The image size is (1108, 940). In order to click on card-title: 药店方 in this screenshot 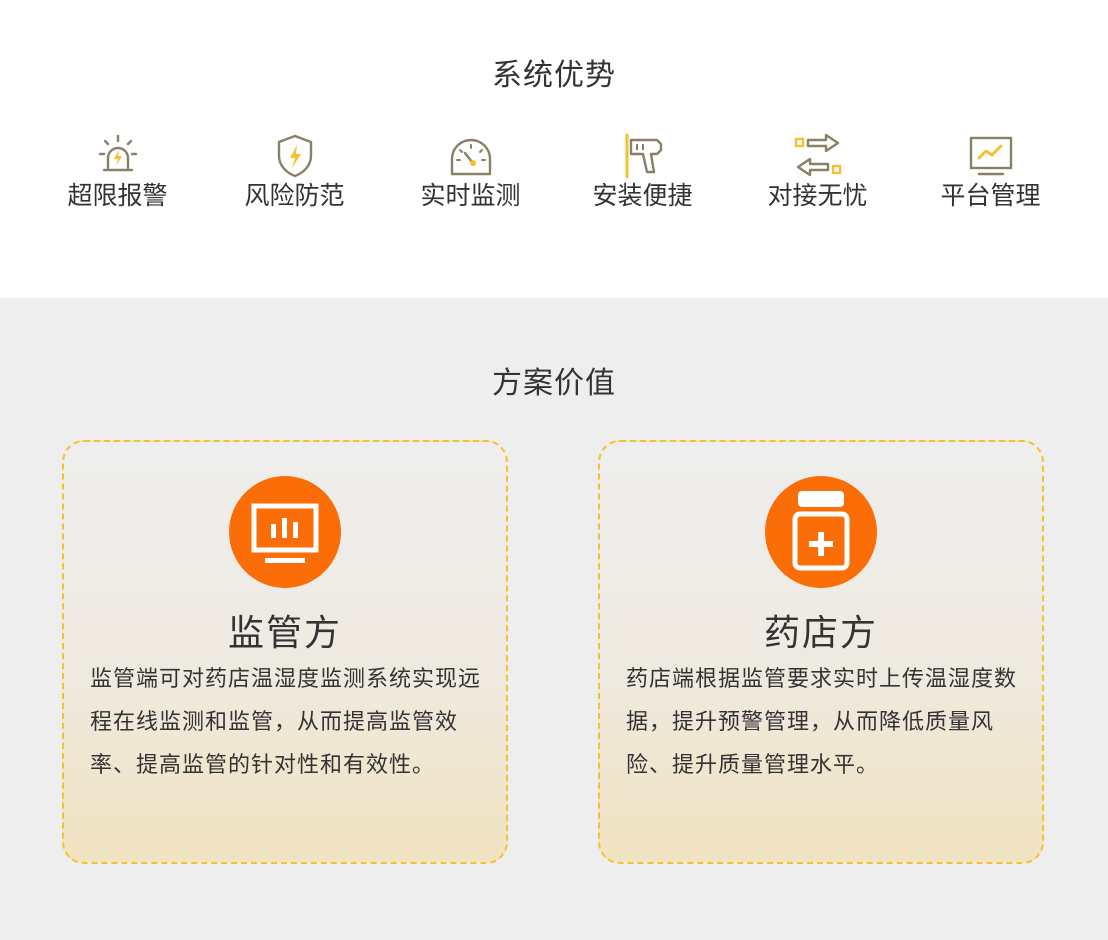, I will do `click(820, 633)`.